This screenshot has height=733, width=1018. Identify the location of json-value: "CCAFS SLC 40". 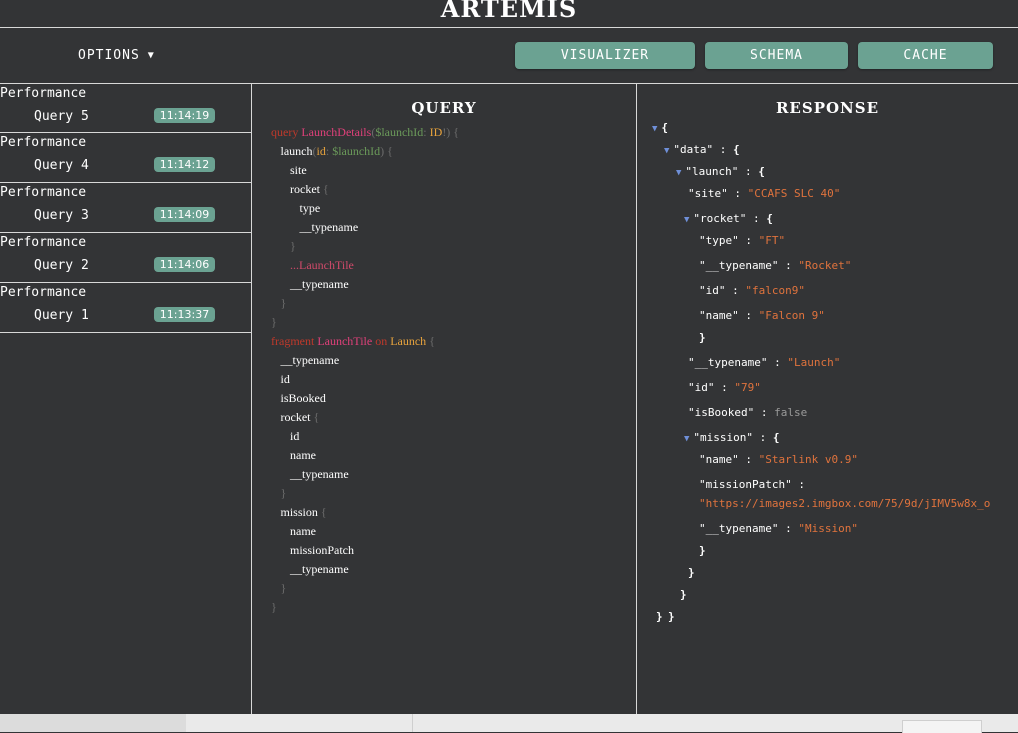
(794, 193).